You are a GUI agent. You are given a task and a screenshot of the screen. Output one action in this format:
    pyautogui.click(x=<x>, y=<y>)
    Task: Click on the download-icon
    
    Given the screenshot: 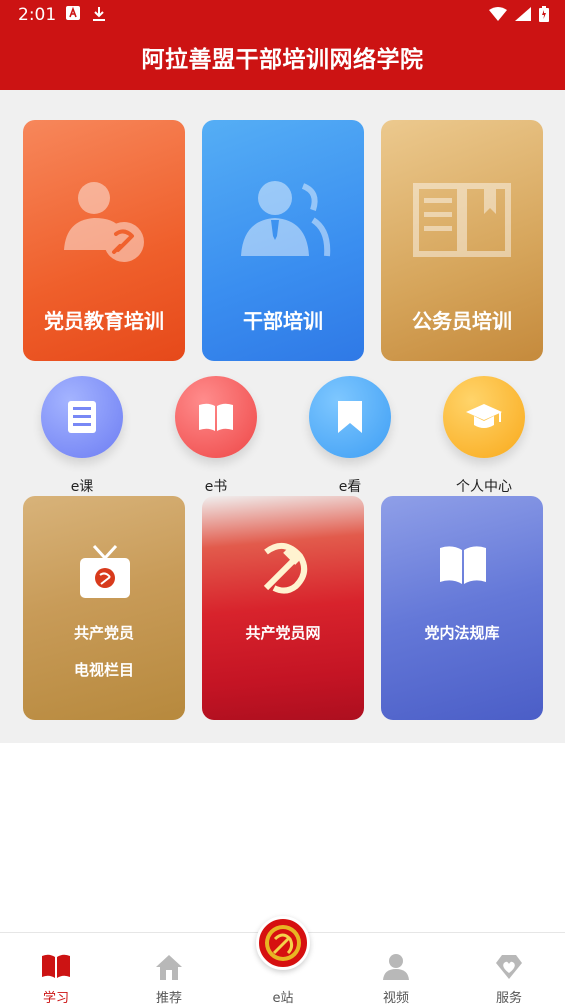 What is the action you would take?
    pyautogui.click(x=99, y=14)
    